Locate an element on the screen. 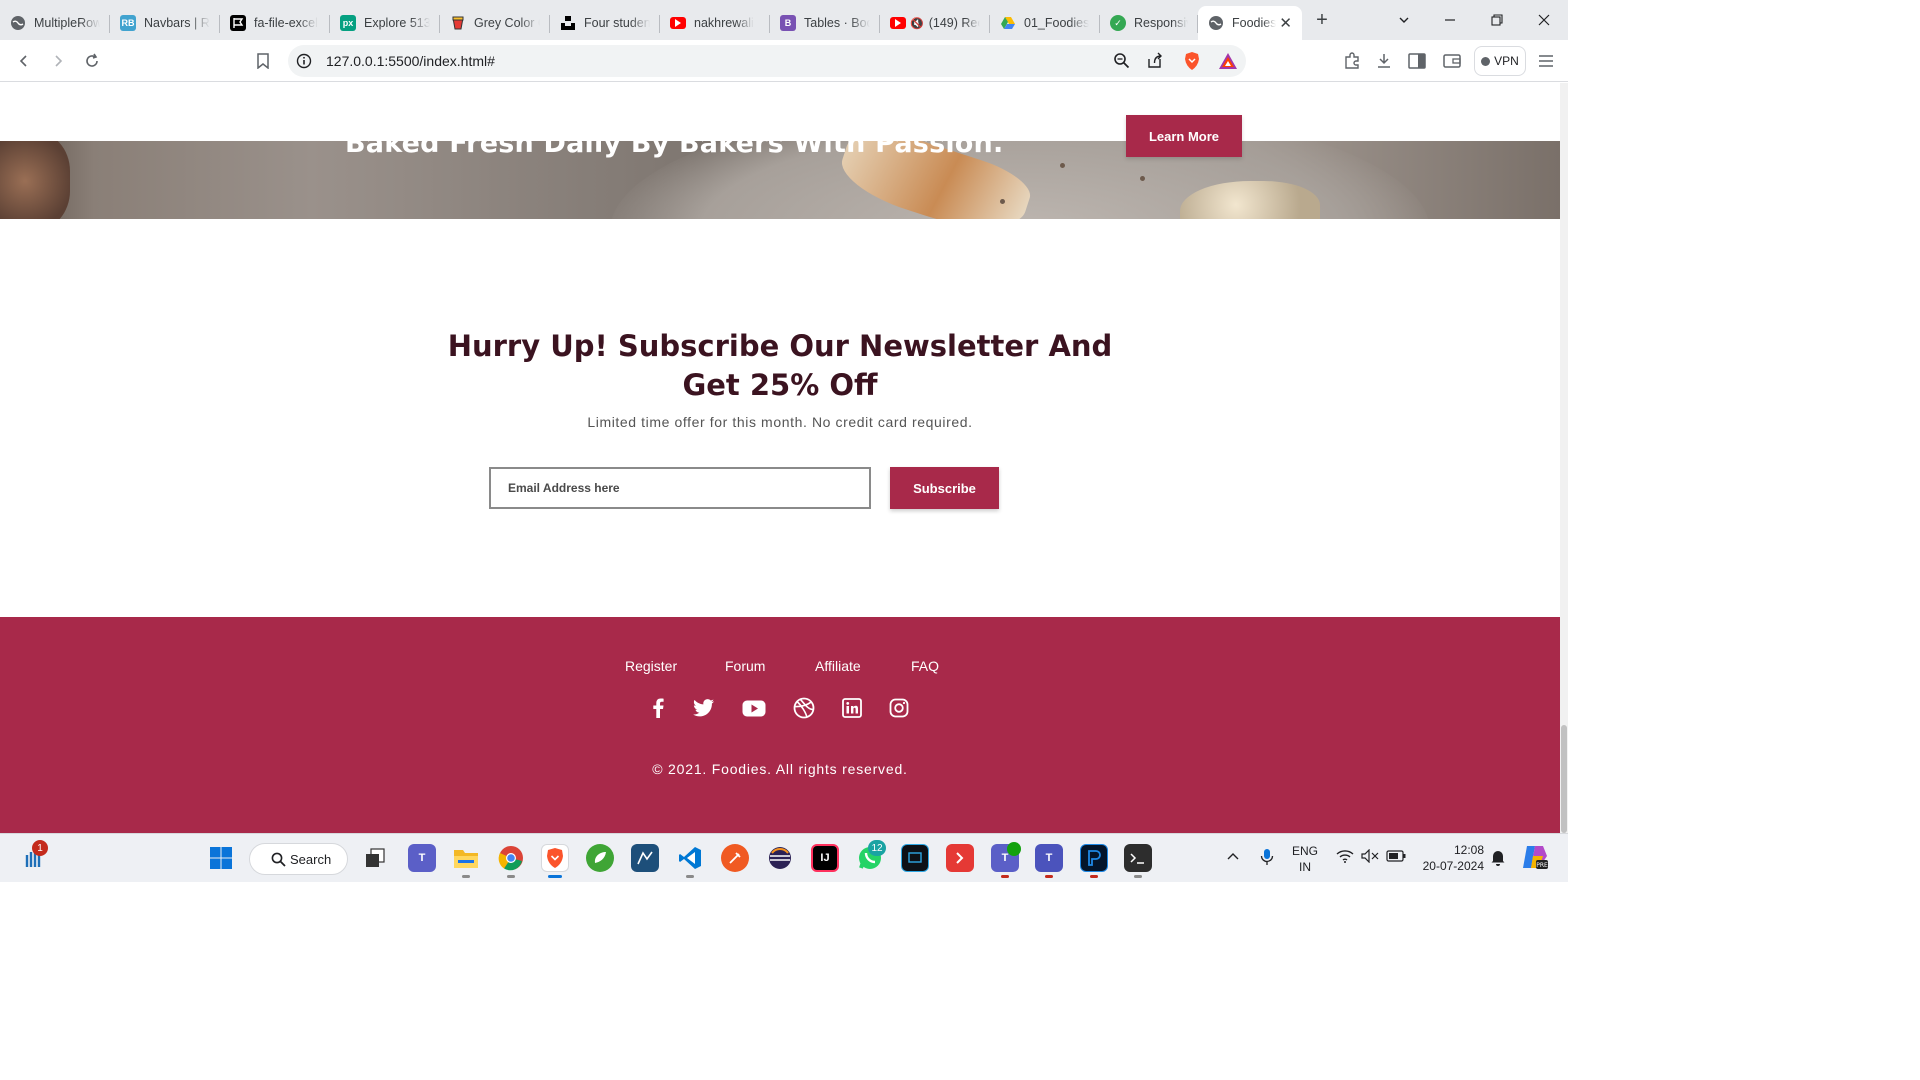 Image resolution: width=1920 pixels, height=1080 pixels. new-tab-button: + is located at coordinates (1322, 20).